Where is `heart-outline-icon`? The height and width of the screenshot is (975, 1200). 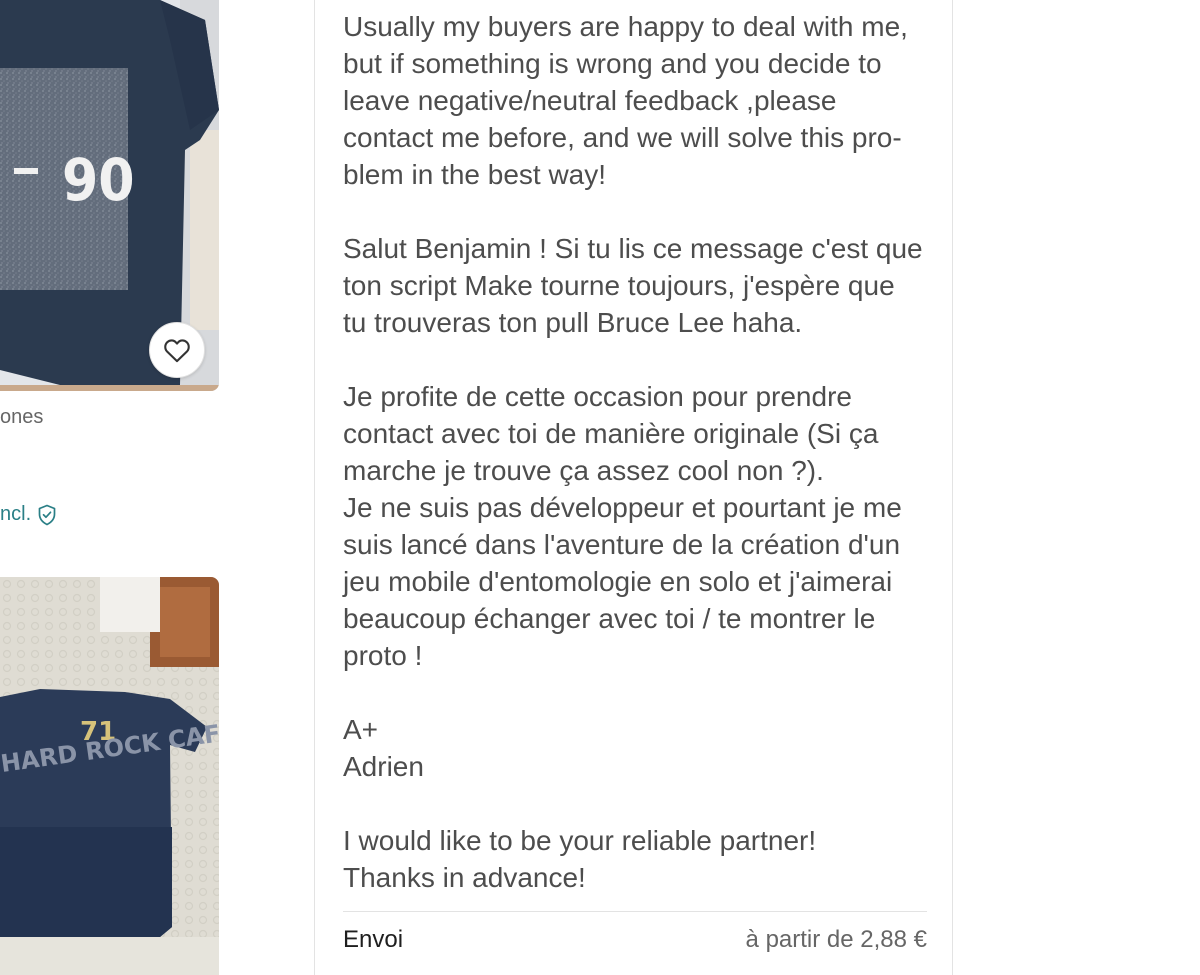
heart-outline-icon is located at coordinates (177, 351).